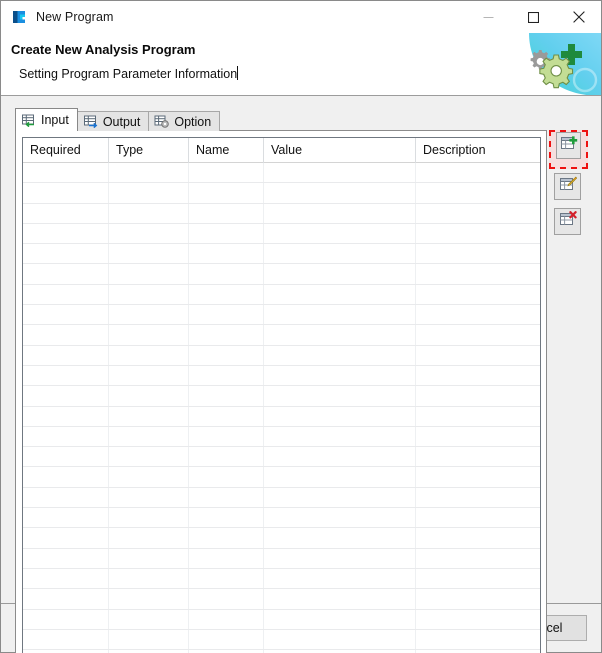  I want to click on tab-option: Option, so click(184, 121).